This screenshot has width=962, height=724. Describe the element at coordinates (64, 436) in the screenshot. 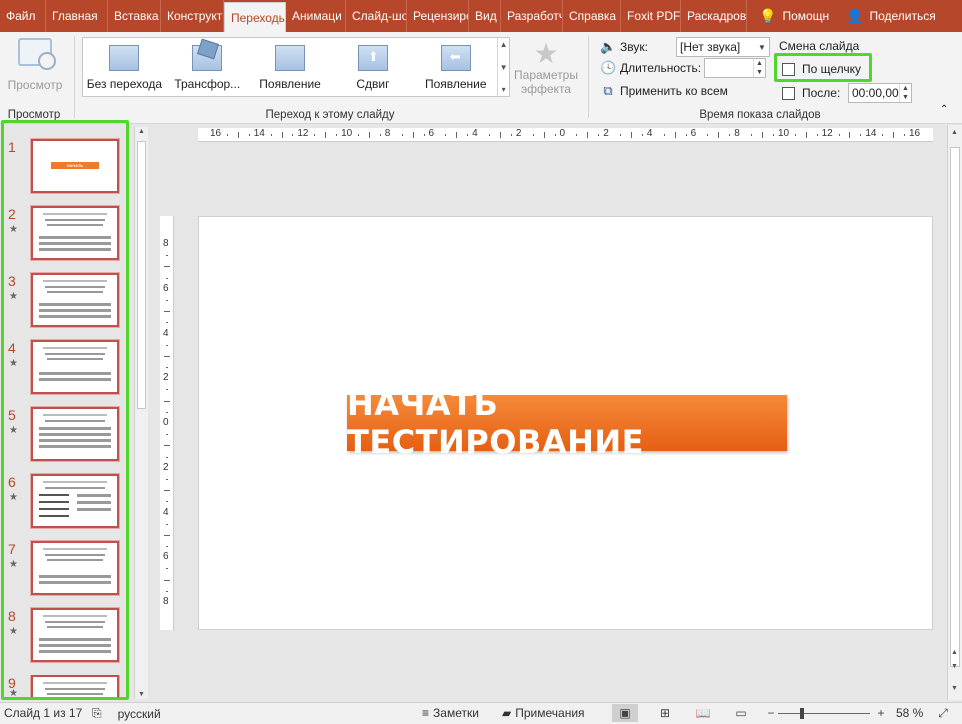

I see `slide-thumbnail-5: 5 ★` at that location.